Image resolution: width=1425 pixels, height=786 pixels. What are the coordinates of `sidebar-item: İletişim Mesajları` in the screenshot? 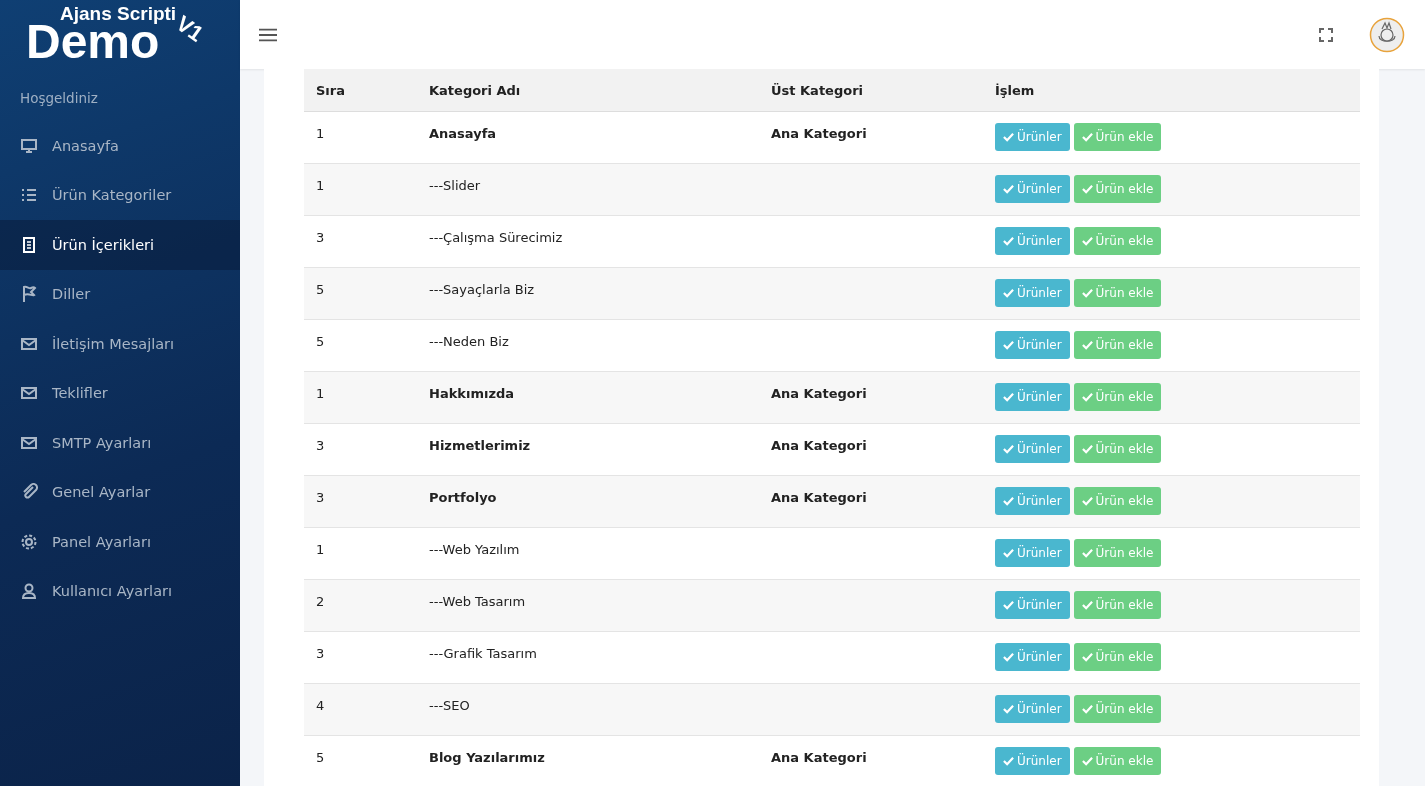 It's located at (120, 344).